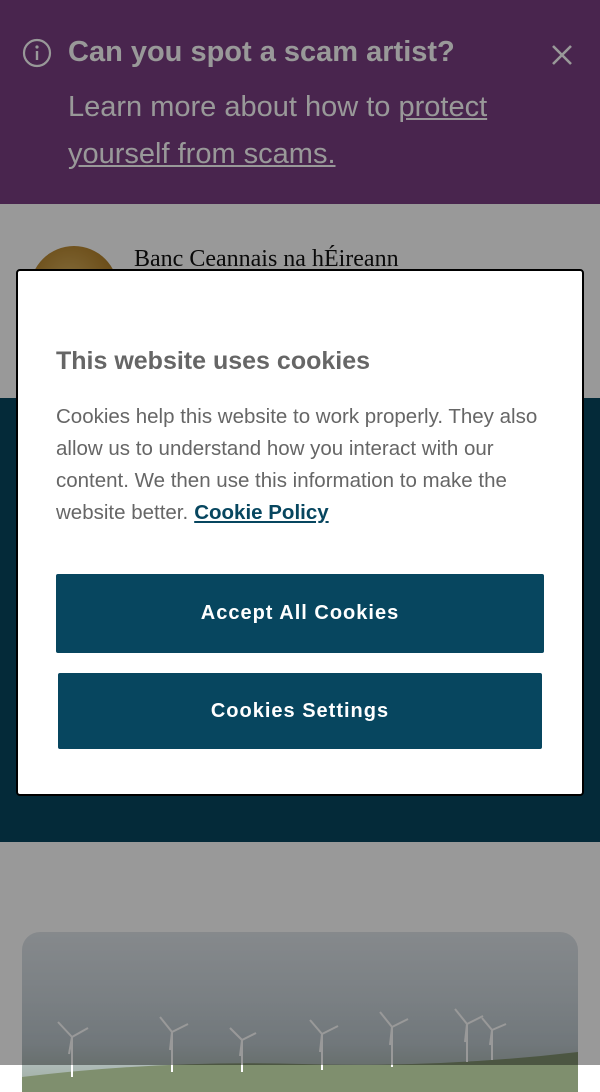 Image resolution: width=600 pixels, height=1092 pixels. Describe the element at coordinates (300, 711) in the screenshot. I see `cookies-settings-button: Cookies Settings` at that location.